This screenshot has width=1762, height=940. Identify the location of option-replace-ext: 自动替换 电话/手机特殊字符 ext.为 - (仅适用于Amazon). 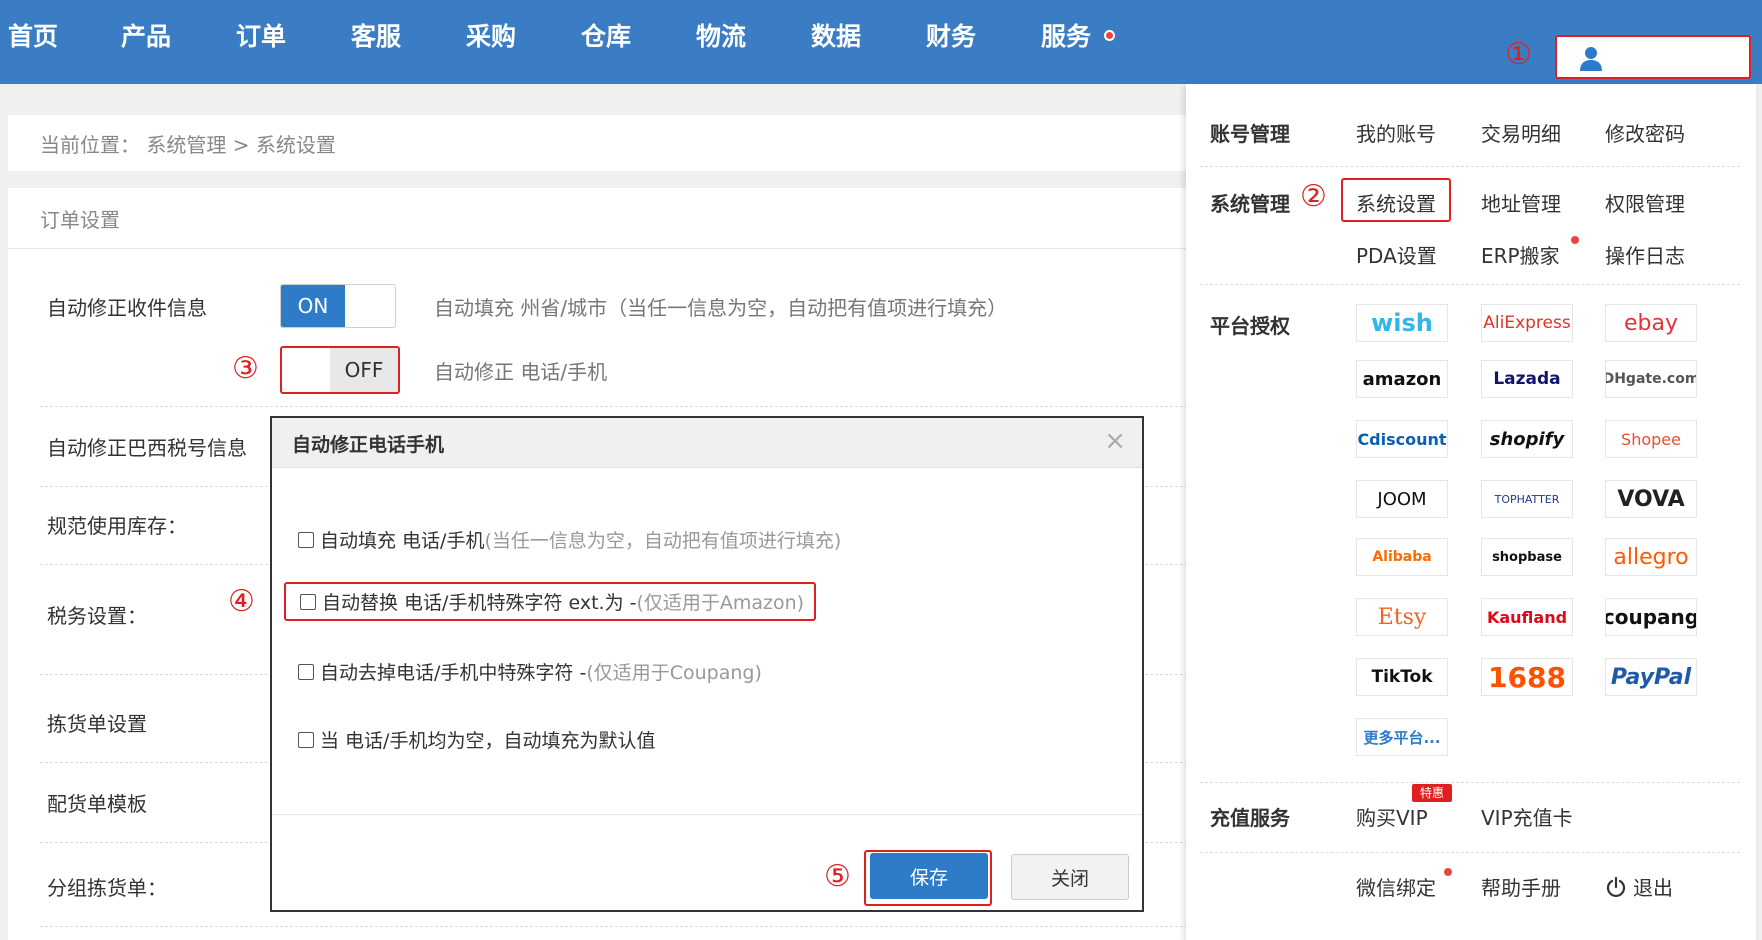
(550, 601).